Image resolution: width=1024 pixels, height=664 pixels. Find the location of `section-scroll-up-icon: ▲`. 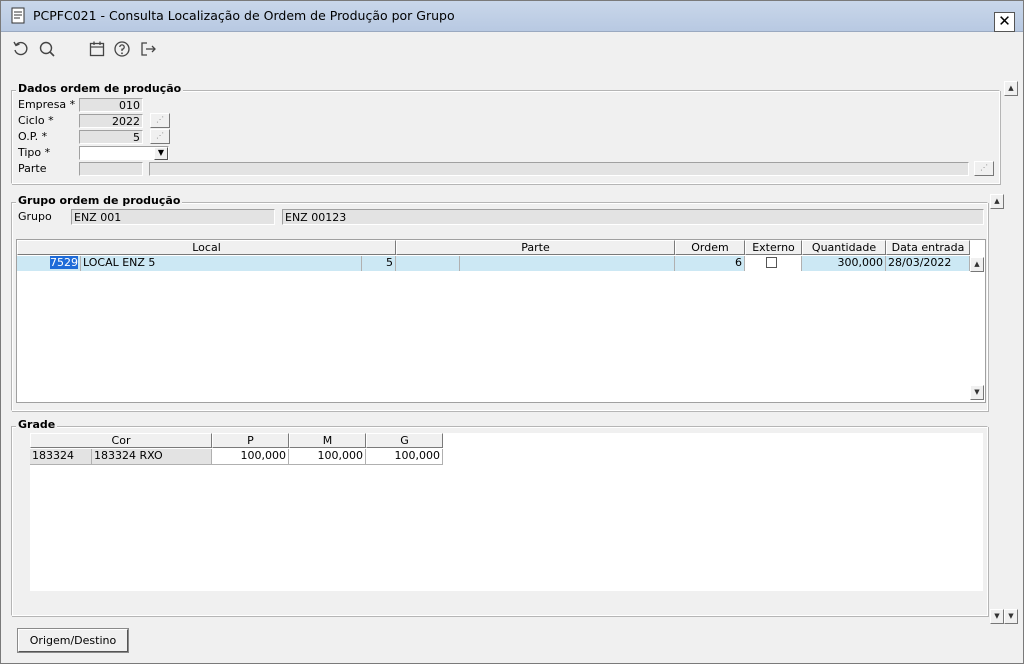

section-scroll-up-icon: ▲ is located at coordinates (997, 201).